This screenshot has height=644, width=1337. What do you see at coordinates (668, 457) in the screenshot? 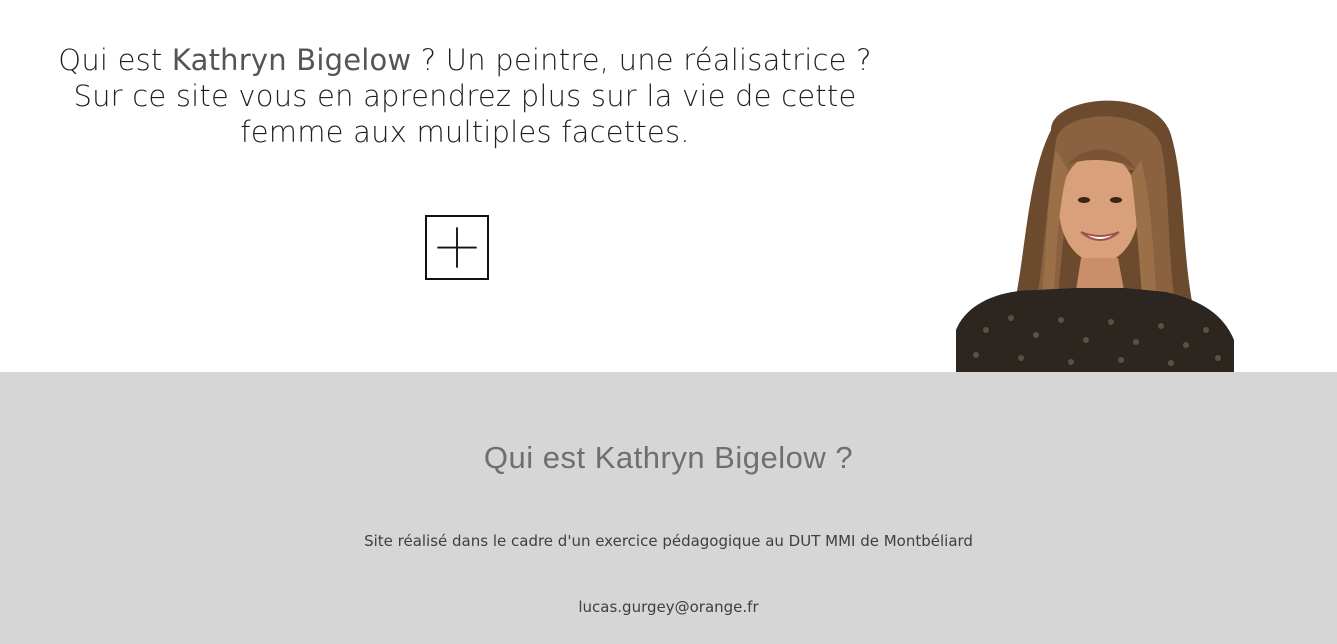
I see `footer-title: Qui est Kathryn Bigelow ?` at bounding box center [668, 457].